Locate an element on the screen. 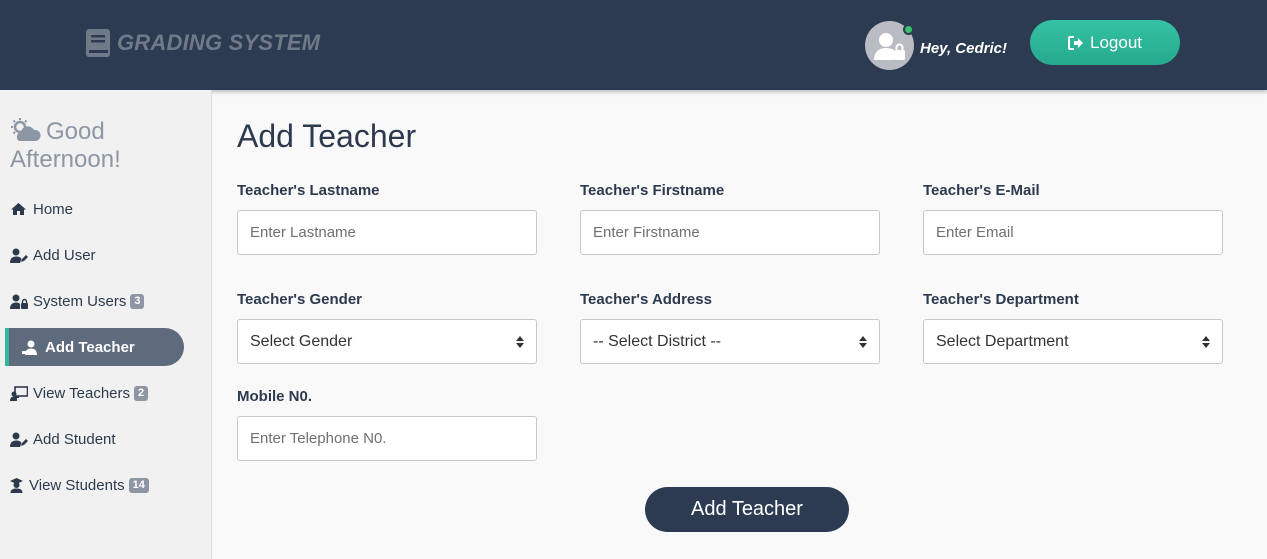 The image size is (1267, 559). address-selected-value: -- Select District -- is located at coordinates (657, 341).